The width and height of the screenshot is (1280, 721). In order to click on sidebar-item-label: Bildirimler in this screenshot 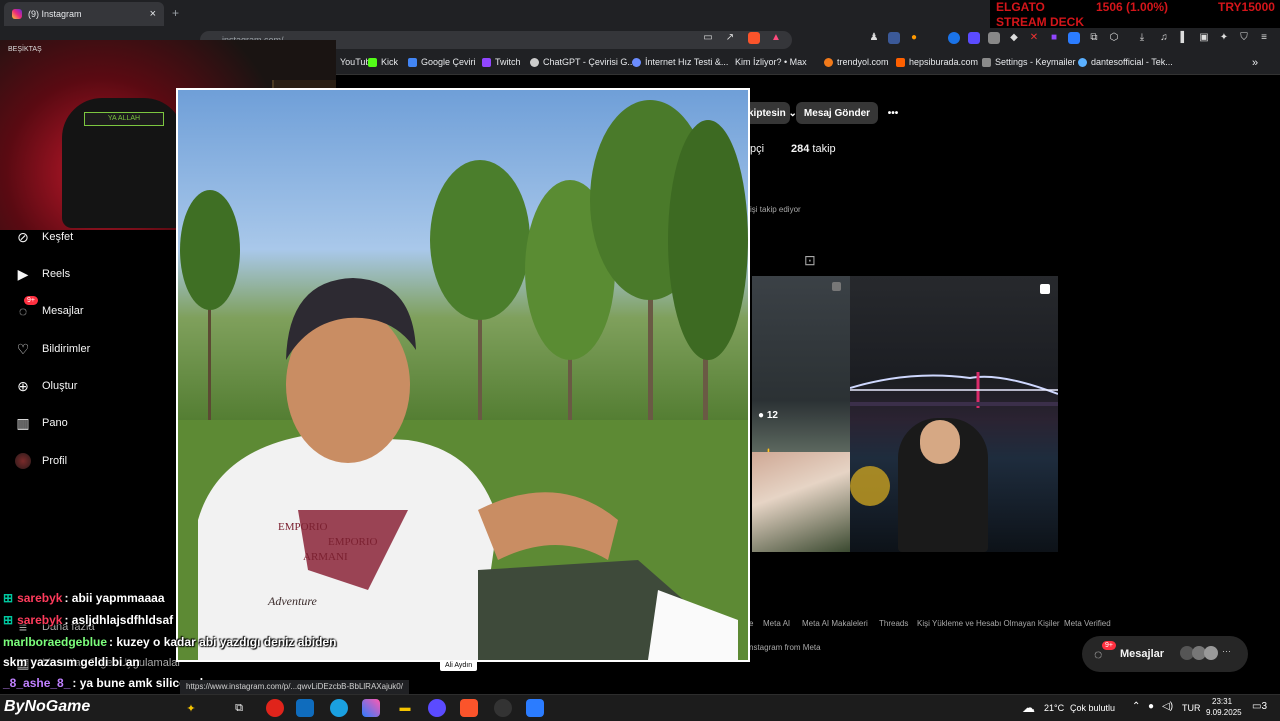, I will do `click(66, 349)`.